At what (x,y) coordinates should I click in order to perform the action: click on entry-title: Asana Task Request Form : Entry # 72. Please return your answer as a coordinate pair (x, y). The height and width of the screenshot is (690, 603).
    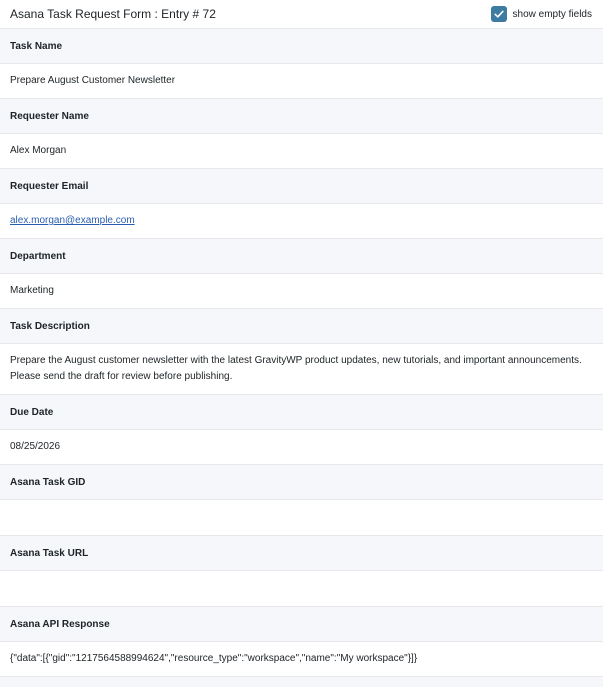
    Looking at the image, I should click on (113, 14).